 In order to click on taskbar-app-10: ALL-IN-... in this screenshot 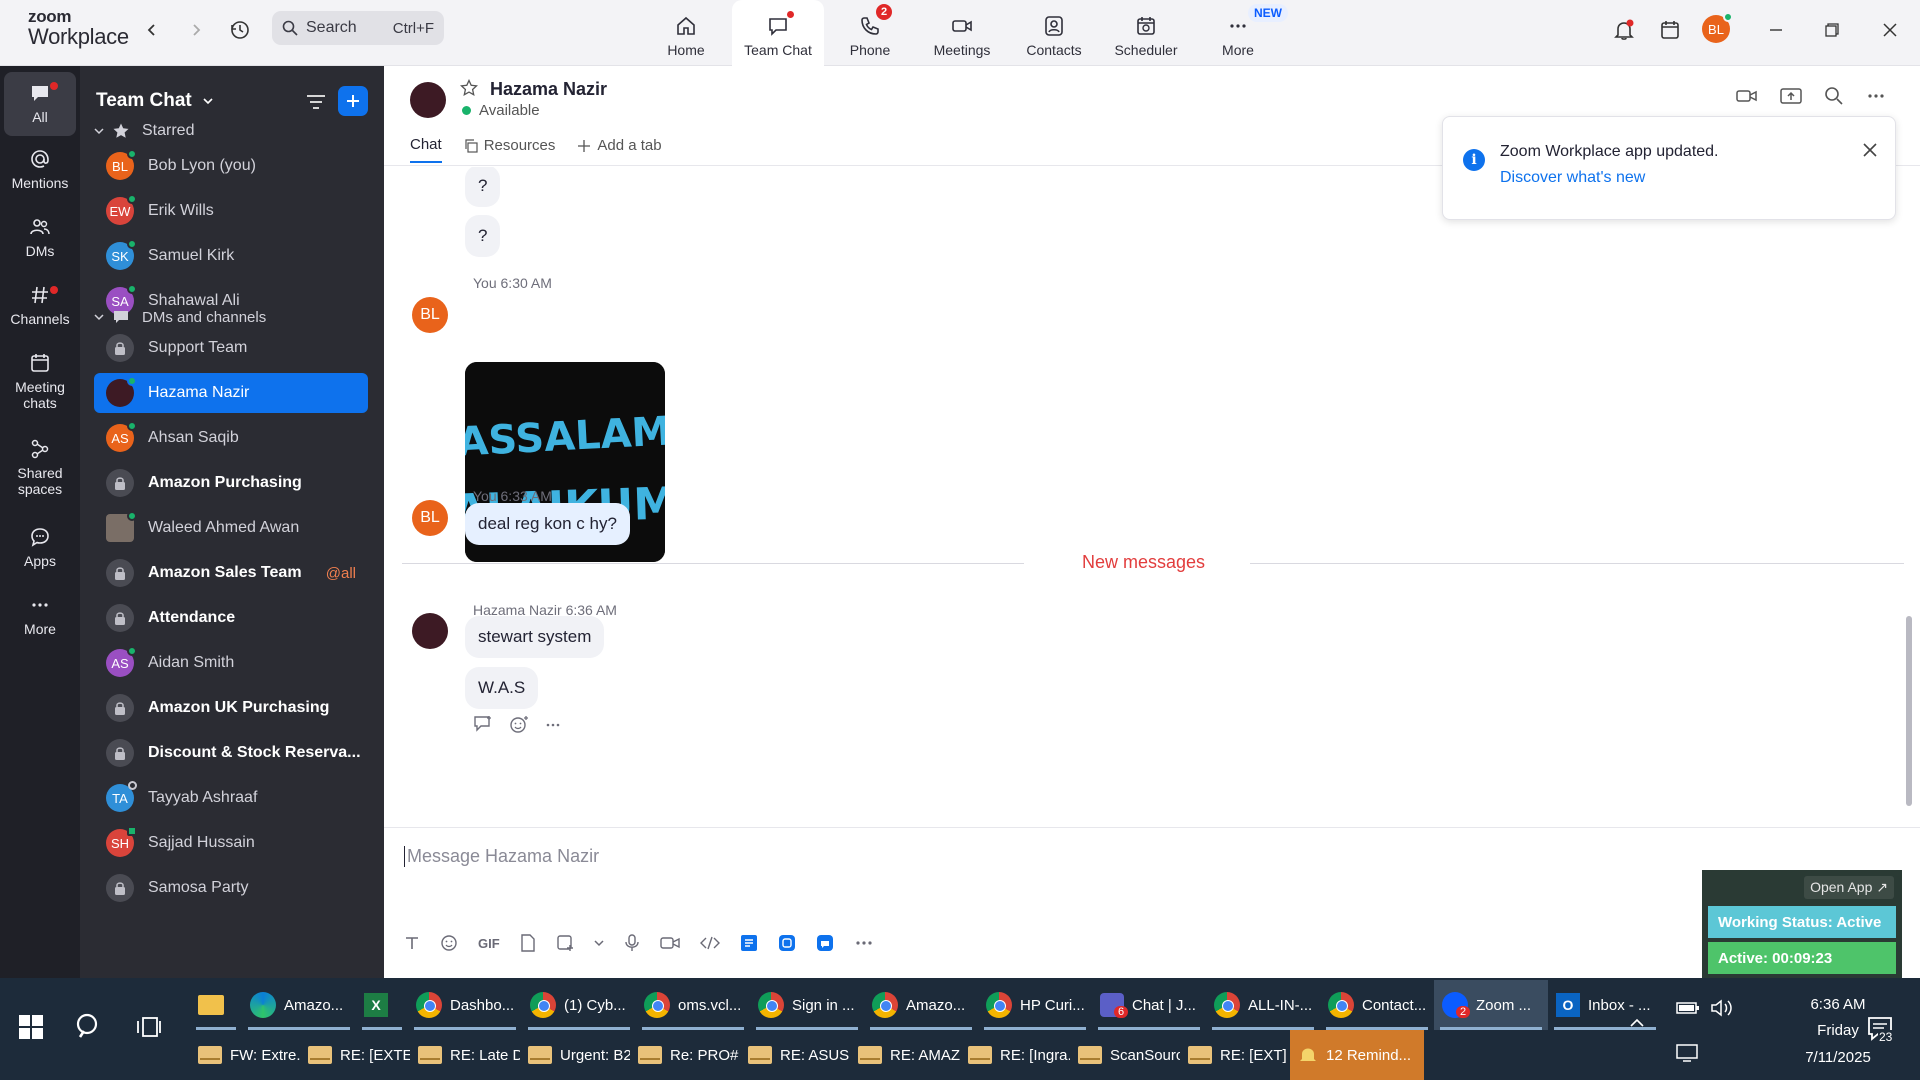, I will do `click(1263, 1005)`.